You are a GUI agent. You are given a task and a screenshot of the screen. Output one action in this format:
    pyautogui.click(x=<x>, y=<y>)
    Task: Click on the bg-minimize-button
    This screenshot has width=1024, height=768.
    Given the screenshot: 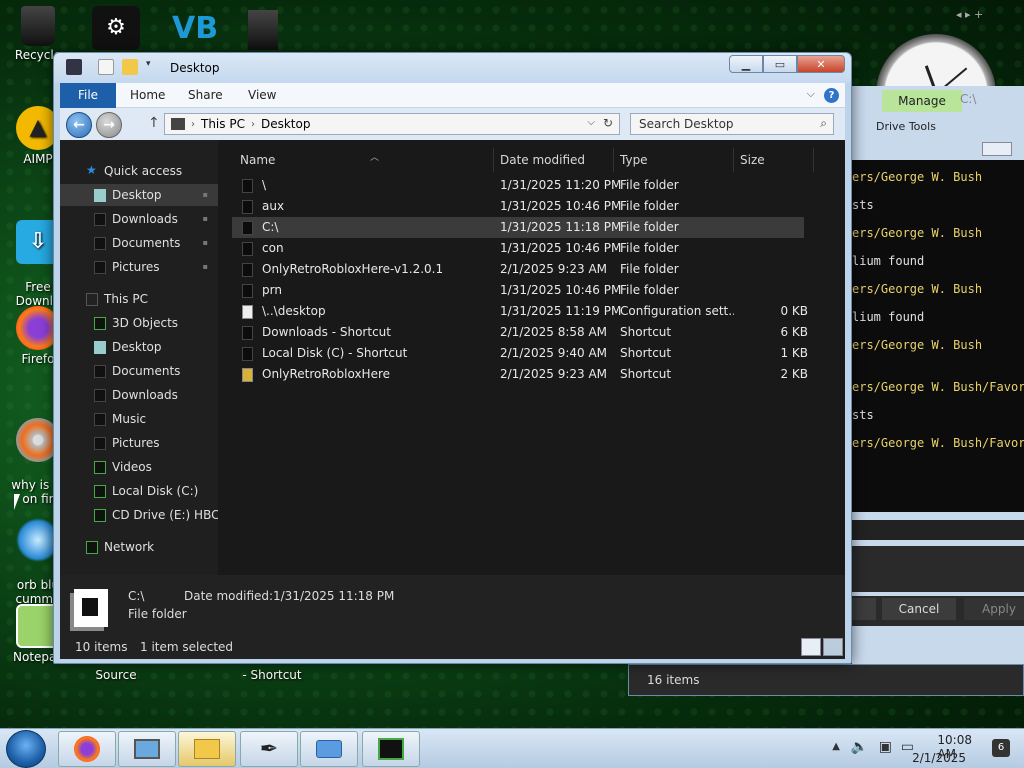 What is the action you would take?
    pyautogui.click(x=997, y=149)
    